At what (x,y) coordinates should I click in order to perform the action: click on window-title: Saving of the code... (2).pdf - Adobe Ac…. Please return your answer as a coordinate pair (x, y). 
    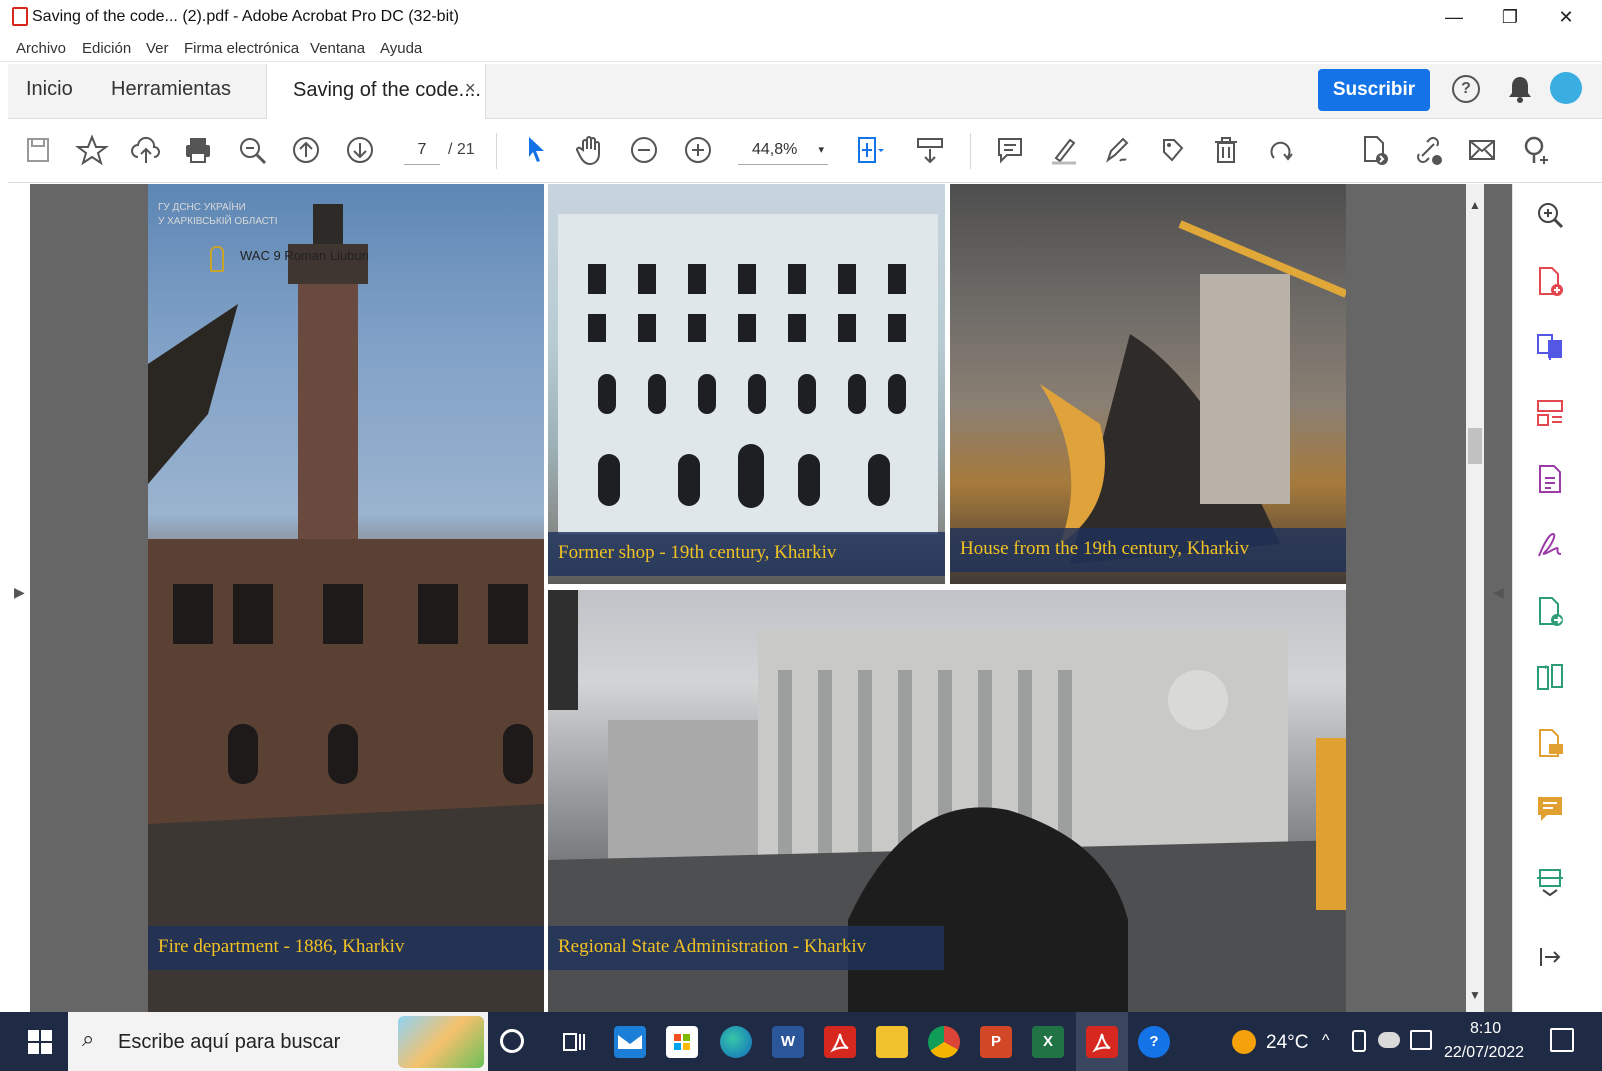
    Looking at the image, I should click on (245, 16).